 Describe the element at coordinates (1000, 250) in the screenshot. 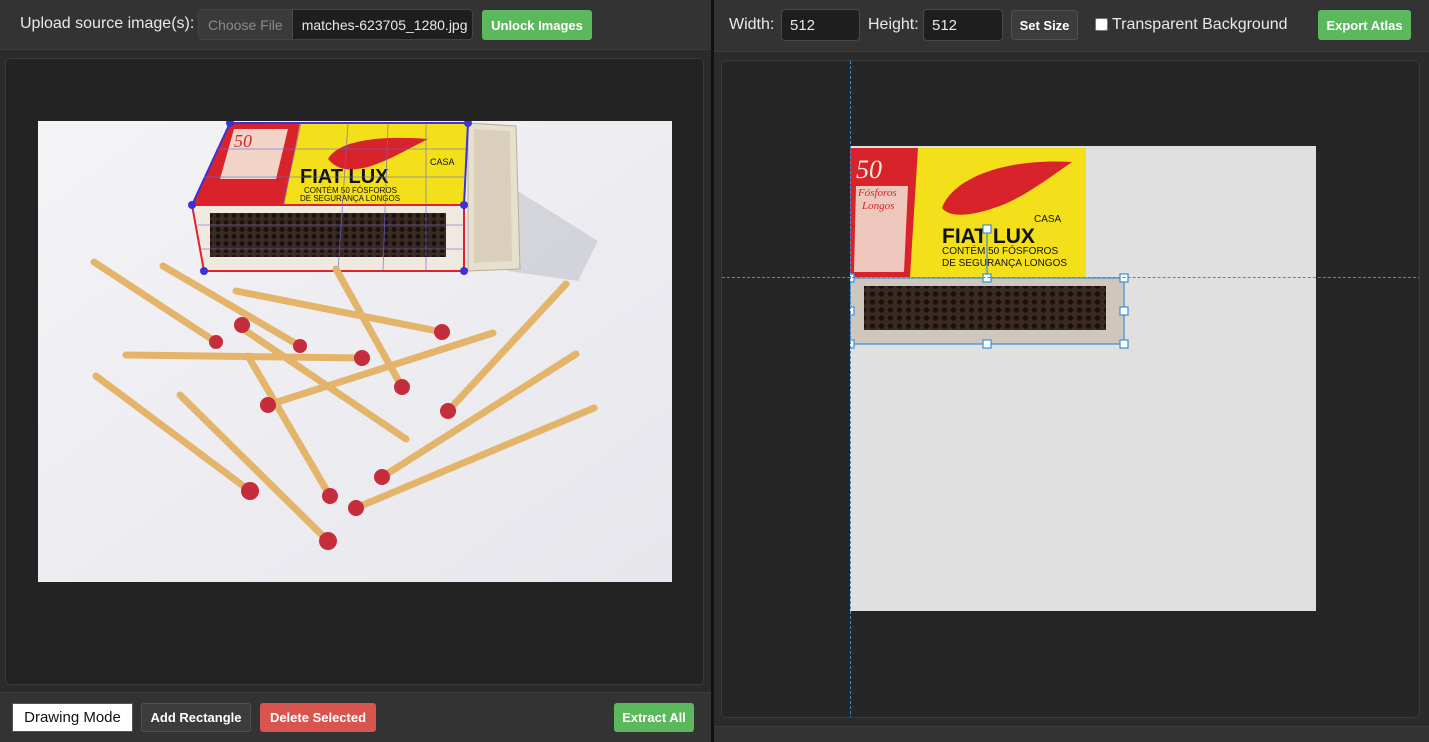

I see `atlas-line1-text: CONTÉM 50 FÓSFOROS` at that location.